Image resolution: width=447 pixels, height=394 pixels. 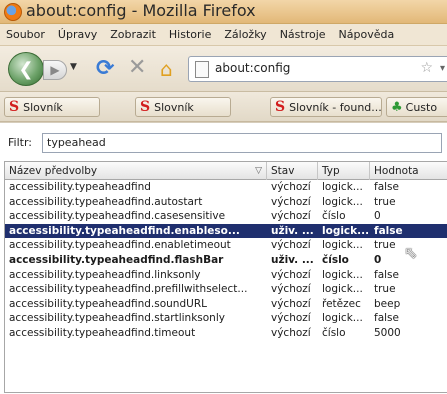 What do you see at coordinates (387, 332) in the screenshot?
I see `cell-value: 5000` at bounding box center [387, 332].